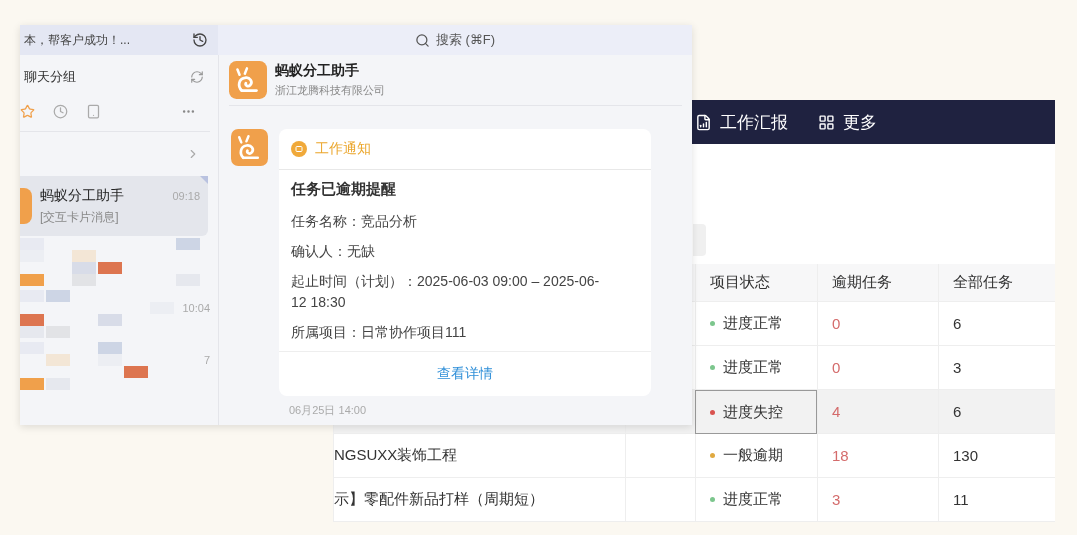 The image size is (1077, 535). Describe the element at coordinates (877, 412) in the screenshot. I see `overdue-cell: 4` at that location.